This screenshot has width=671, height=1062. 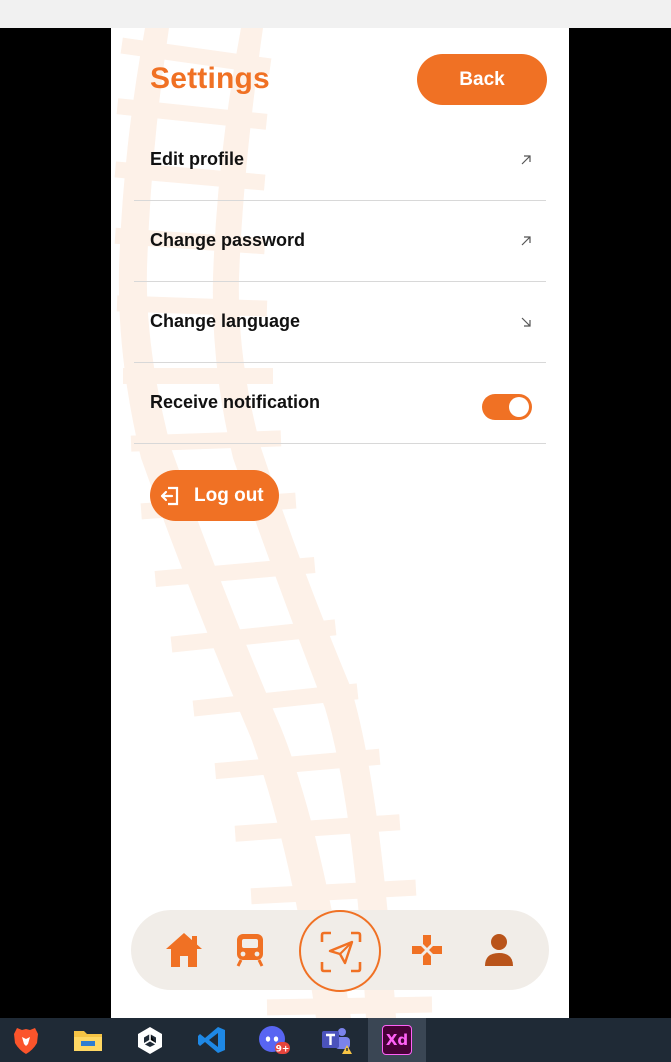 I want to click on arrow-down-right-icon, so click(x=526, y=322).